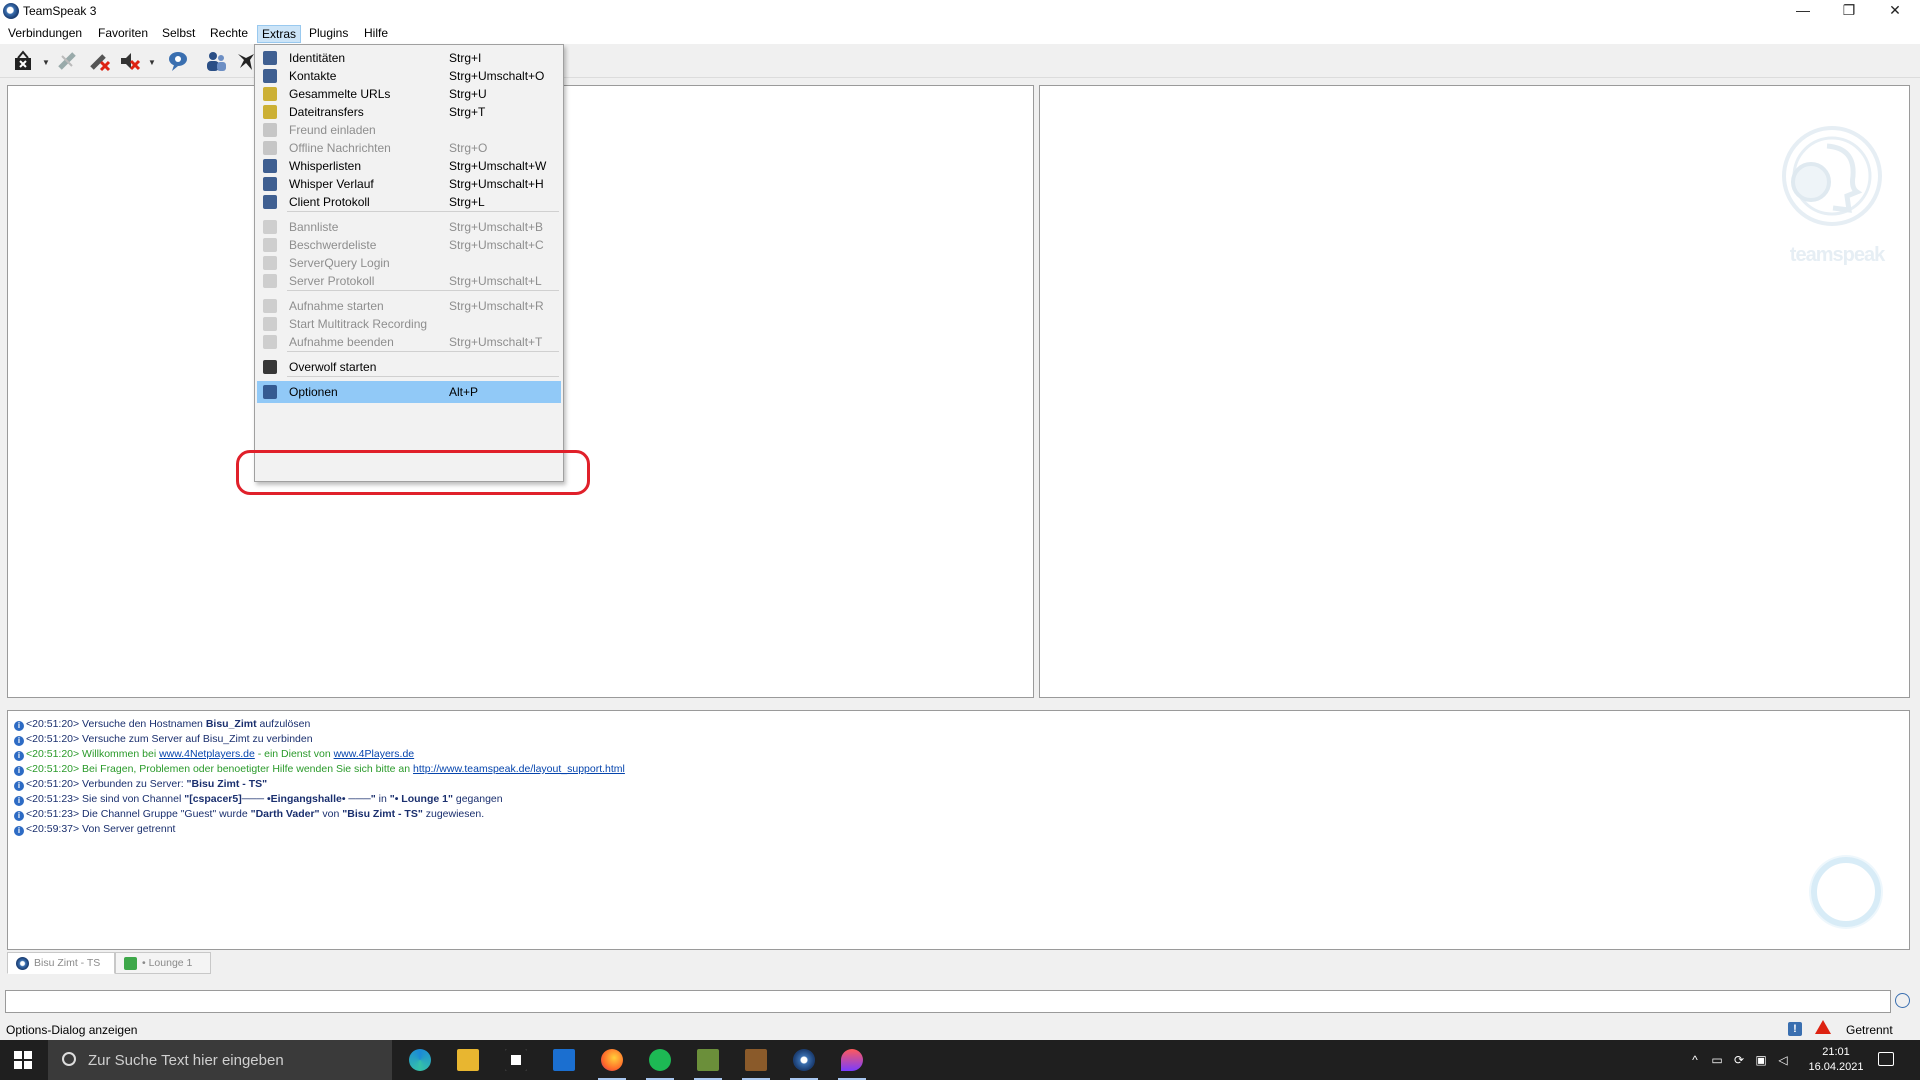  I want to click on teamspeak-logo-text: teamspeak, so click(1837, 255).